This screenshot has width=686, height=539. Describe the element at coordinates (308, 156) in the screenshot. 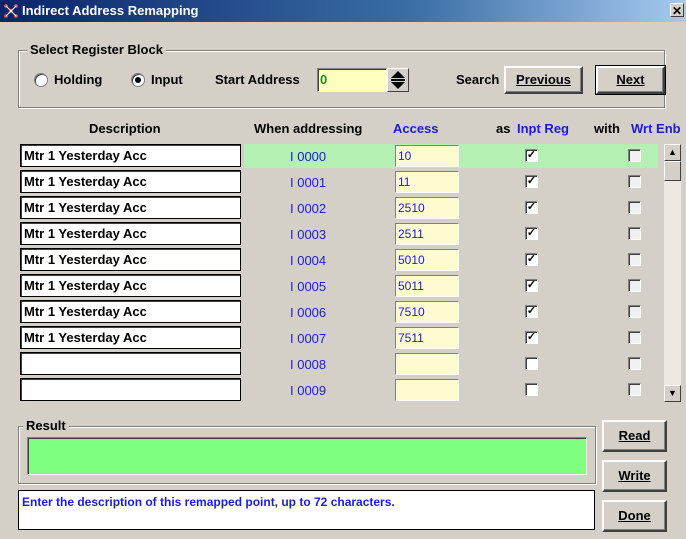

I see `address-cell: I 0000` at that location.